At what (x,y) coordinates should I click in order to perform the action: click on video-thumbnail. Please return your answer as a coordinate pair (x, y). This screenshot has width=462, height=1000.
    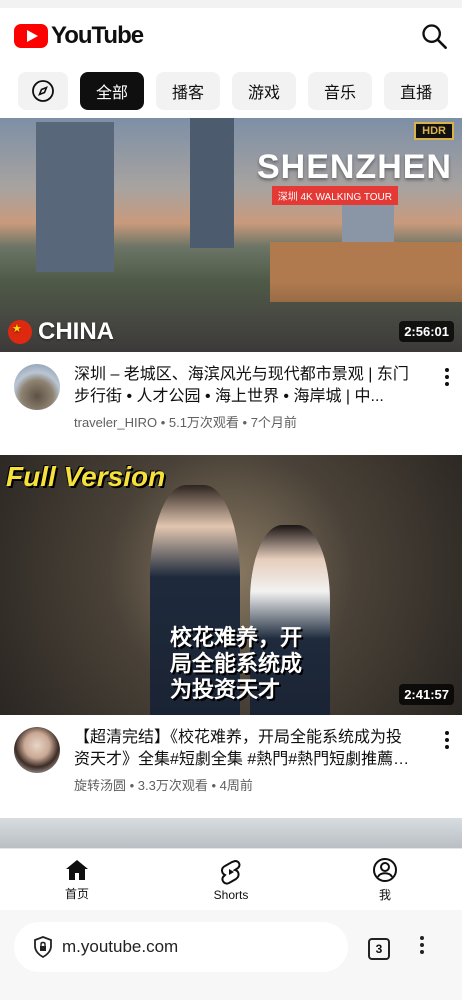
    Looking at the image, I should click on (231, 833).